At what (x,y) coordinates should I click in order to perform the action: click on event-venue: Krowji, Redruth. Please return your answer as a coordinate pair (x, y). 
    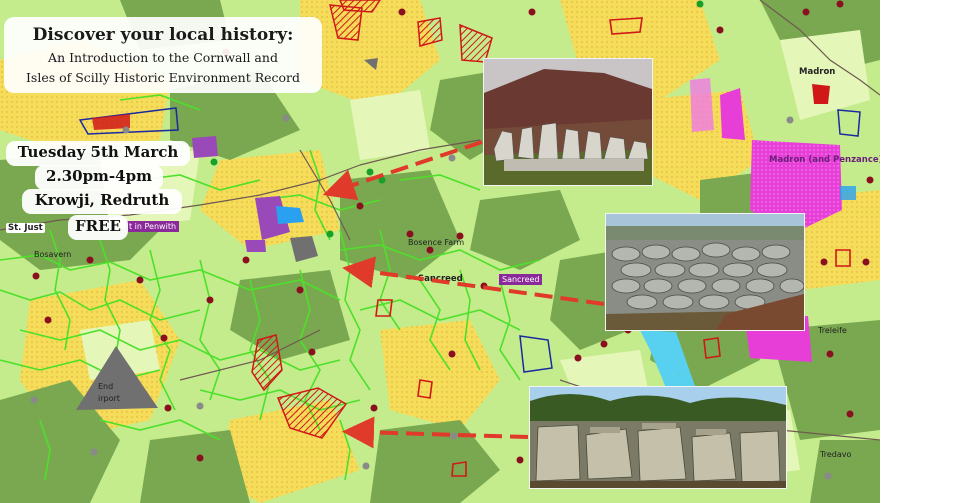
    Looking at the image, I should click on (102, 201).